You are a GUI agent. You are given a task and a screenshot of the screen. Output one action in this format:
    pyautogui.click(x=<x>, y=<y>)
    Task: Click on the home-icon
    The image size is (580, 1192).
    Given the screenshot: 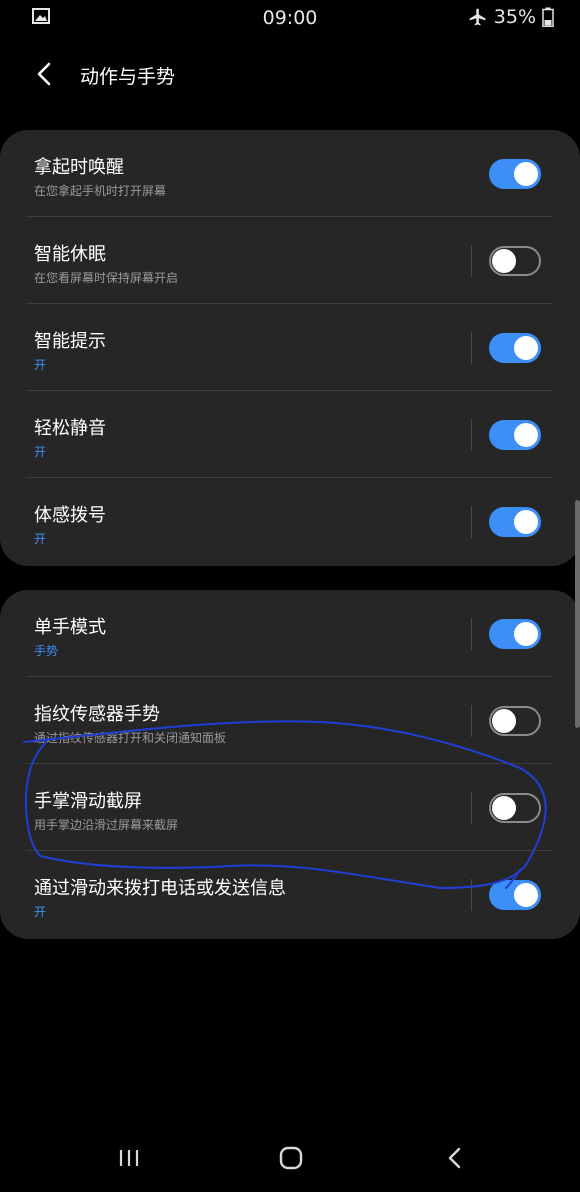 What is the action you would take?
    pyautogui.click(x=291, y=1158)
    